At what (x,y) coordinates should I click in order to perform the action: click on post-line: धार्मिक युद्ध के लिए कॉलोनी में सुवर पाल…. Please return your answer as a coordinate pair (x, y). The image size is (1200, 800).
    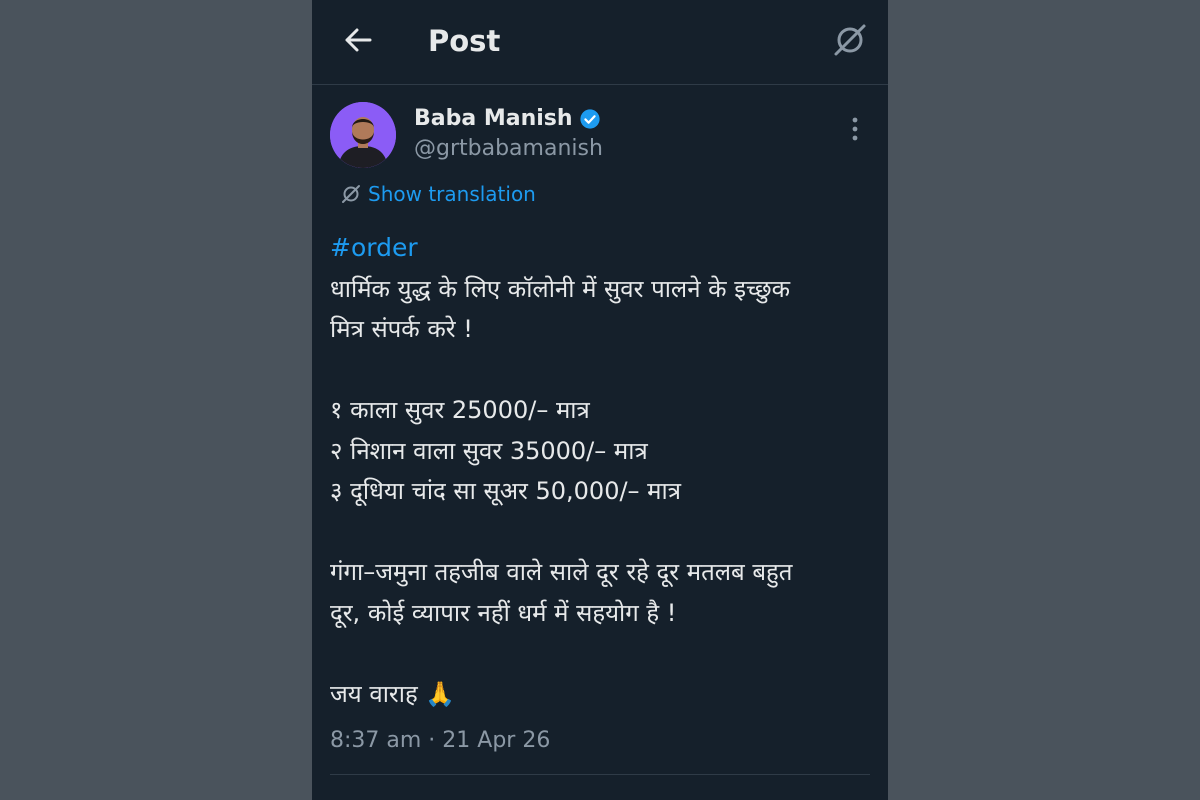
    Looking at the image, I should click on (560, 288).